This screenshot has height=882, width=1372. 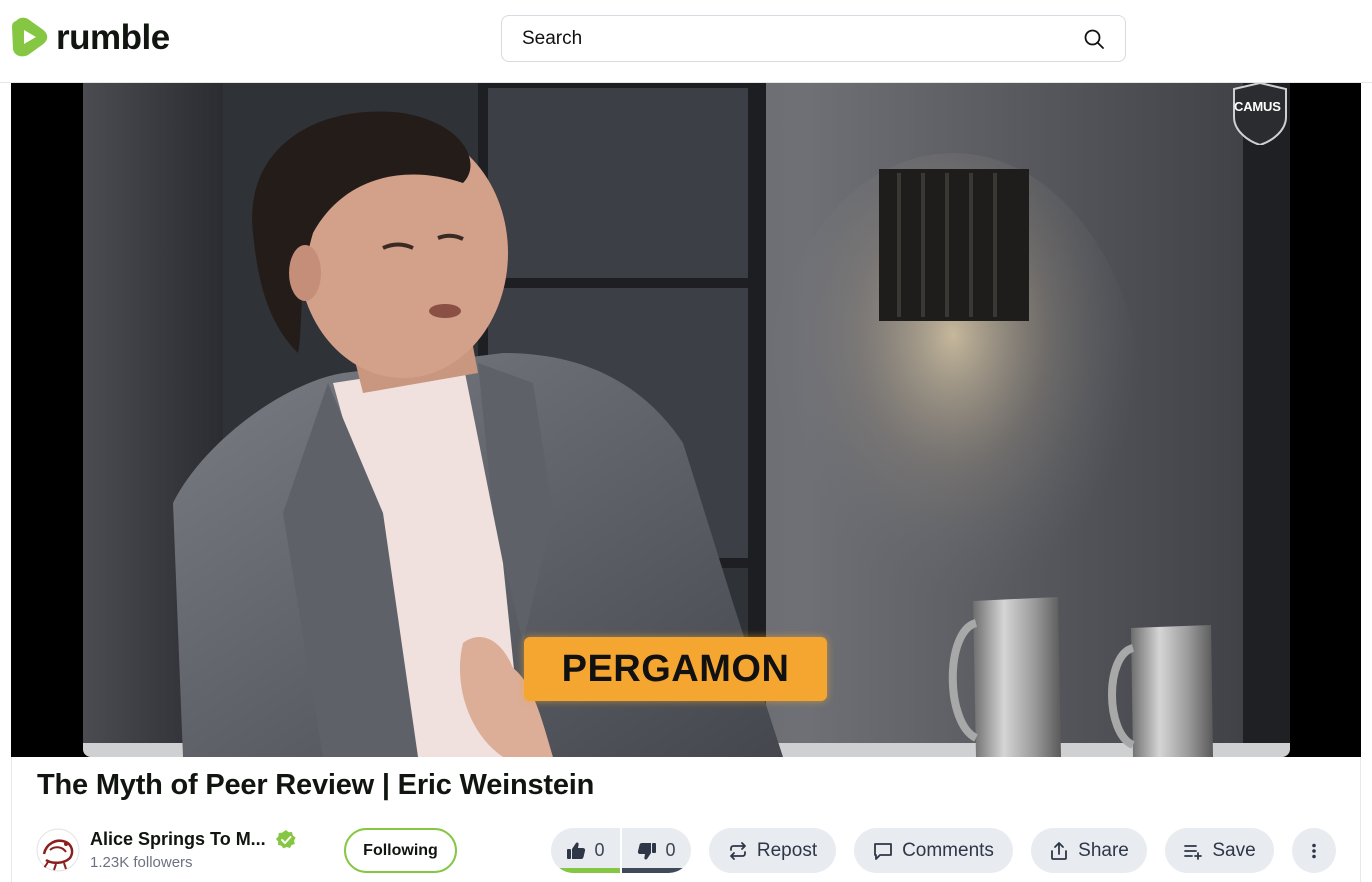 I want to click on rumble-logo: rumble, so click(x=90, y=37).